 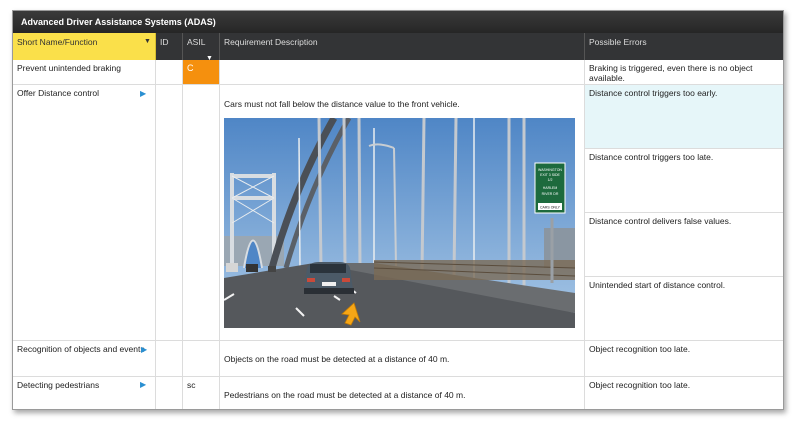 I want to click on cell-asil: sc, so click(x=201, y=393).